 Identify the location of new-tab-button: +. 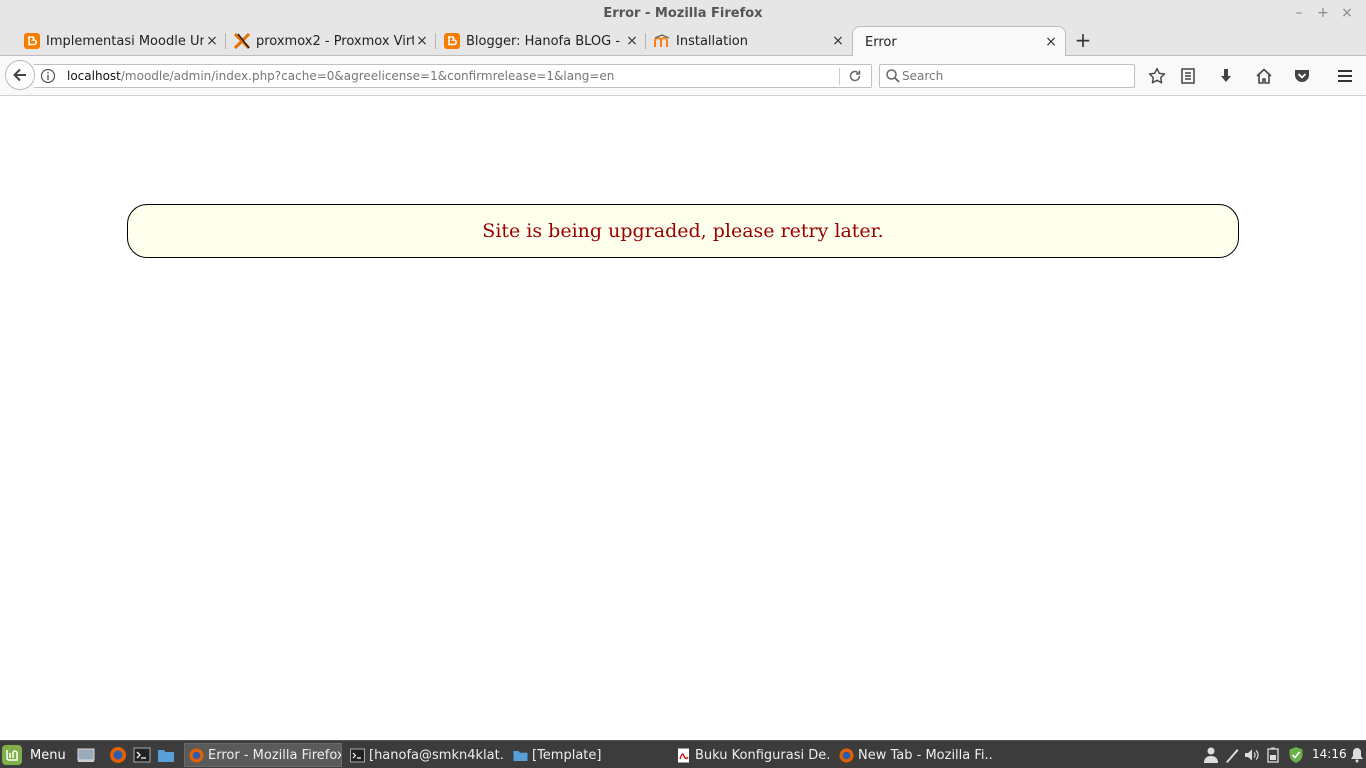
(1083, 41).